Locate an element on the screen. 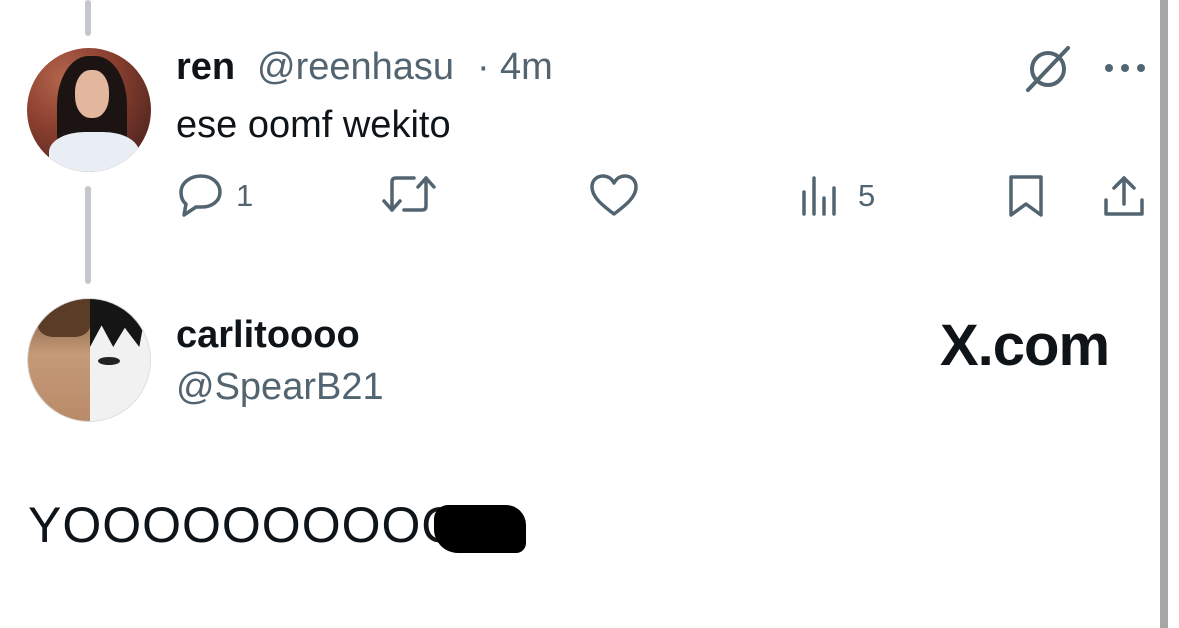 The image size is (1179, 628). reply-text: ese oomf wekito is located at coordinates (313, 125).